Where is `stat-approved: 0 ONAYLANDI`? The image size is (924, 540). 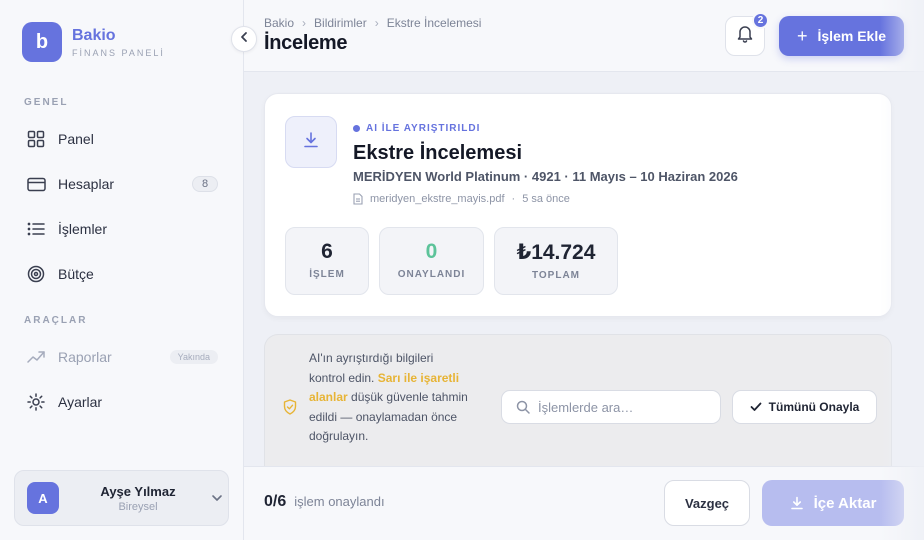 stat-approved: 0 ONAYLANDI is located at coordinates (431, 261).